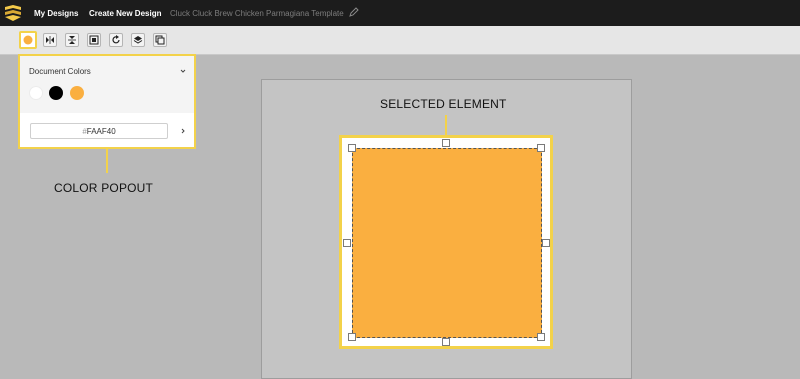 Image resolution: width=800 pixels, height=379 pixels. I want to click on resize-handle-right, so click(546, 243).